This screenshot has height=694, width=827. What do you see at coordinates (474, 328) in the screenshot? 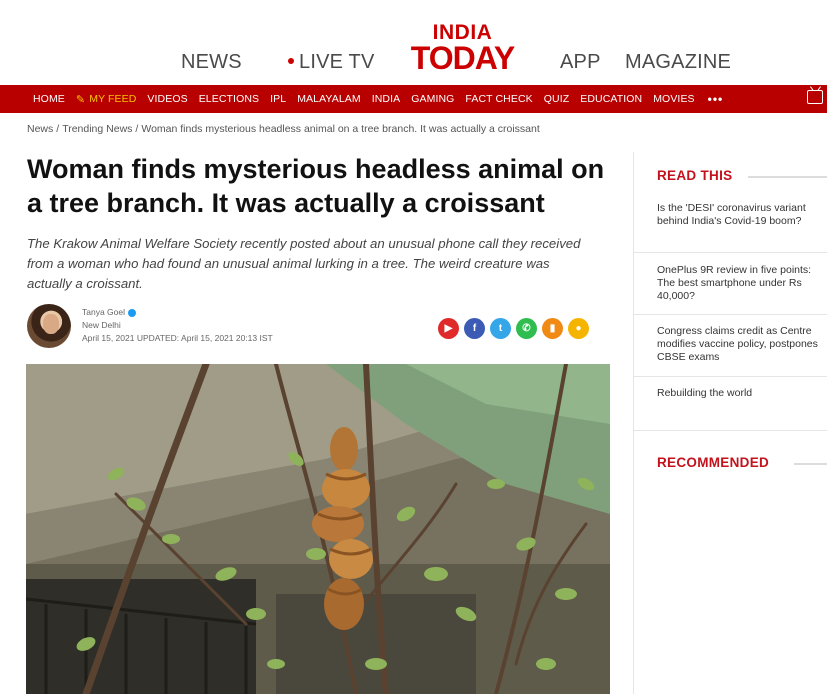
I see `facebook-icon: f` at bounding box center [474, 328].